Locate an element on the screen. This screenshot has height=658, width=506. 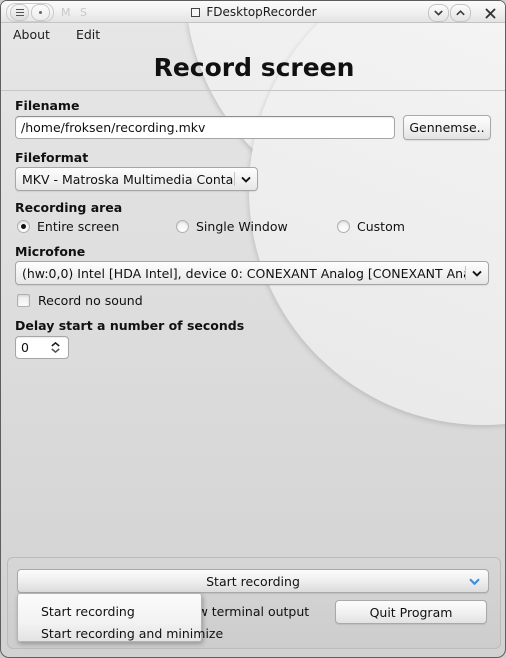
delay-spinner-value: 0 is located at coordinates (25, 347).